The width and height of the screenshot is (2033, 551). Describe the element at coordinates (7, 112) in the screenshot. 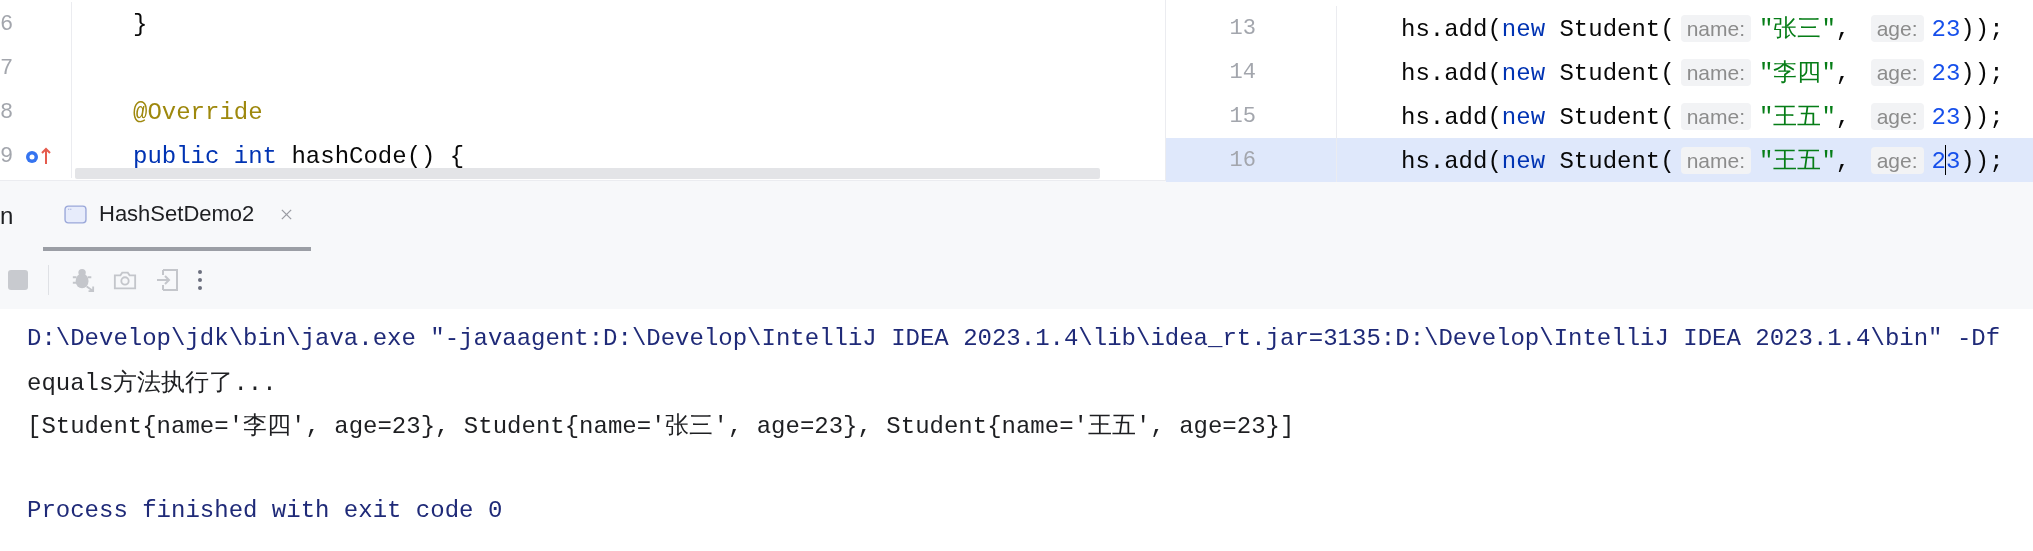

I see `line-number: 8` at that location.